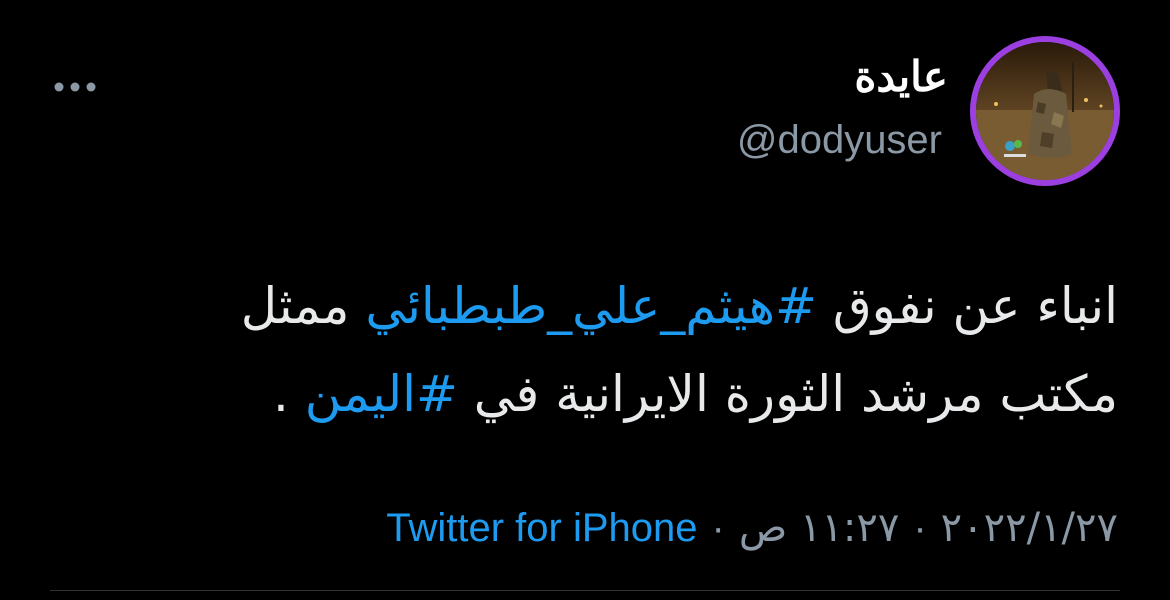 The width and height of the screenshot is (1170, 600). I want to click on divider, so click(585, 590).